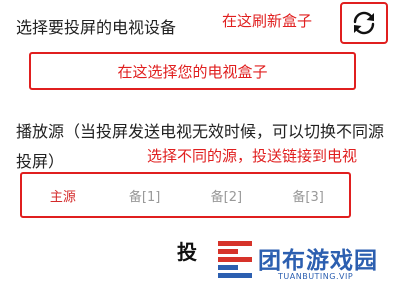 The image size is (398, 288). What do you see at coordinates (187, 250) in the screenshot?
I see `cast-button: 投` at bounding box center [187, 250].